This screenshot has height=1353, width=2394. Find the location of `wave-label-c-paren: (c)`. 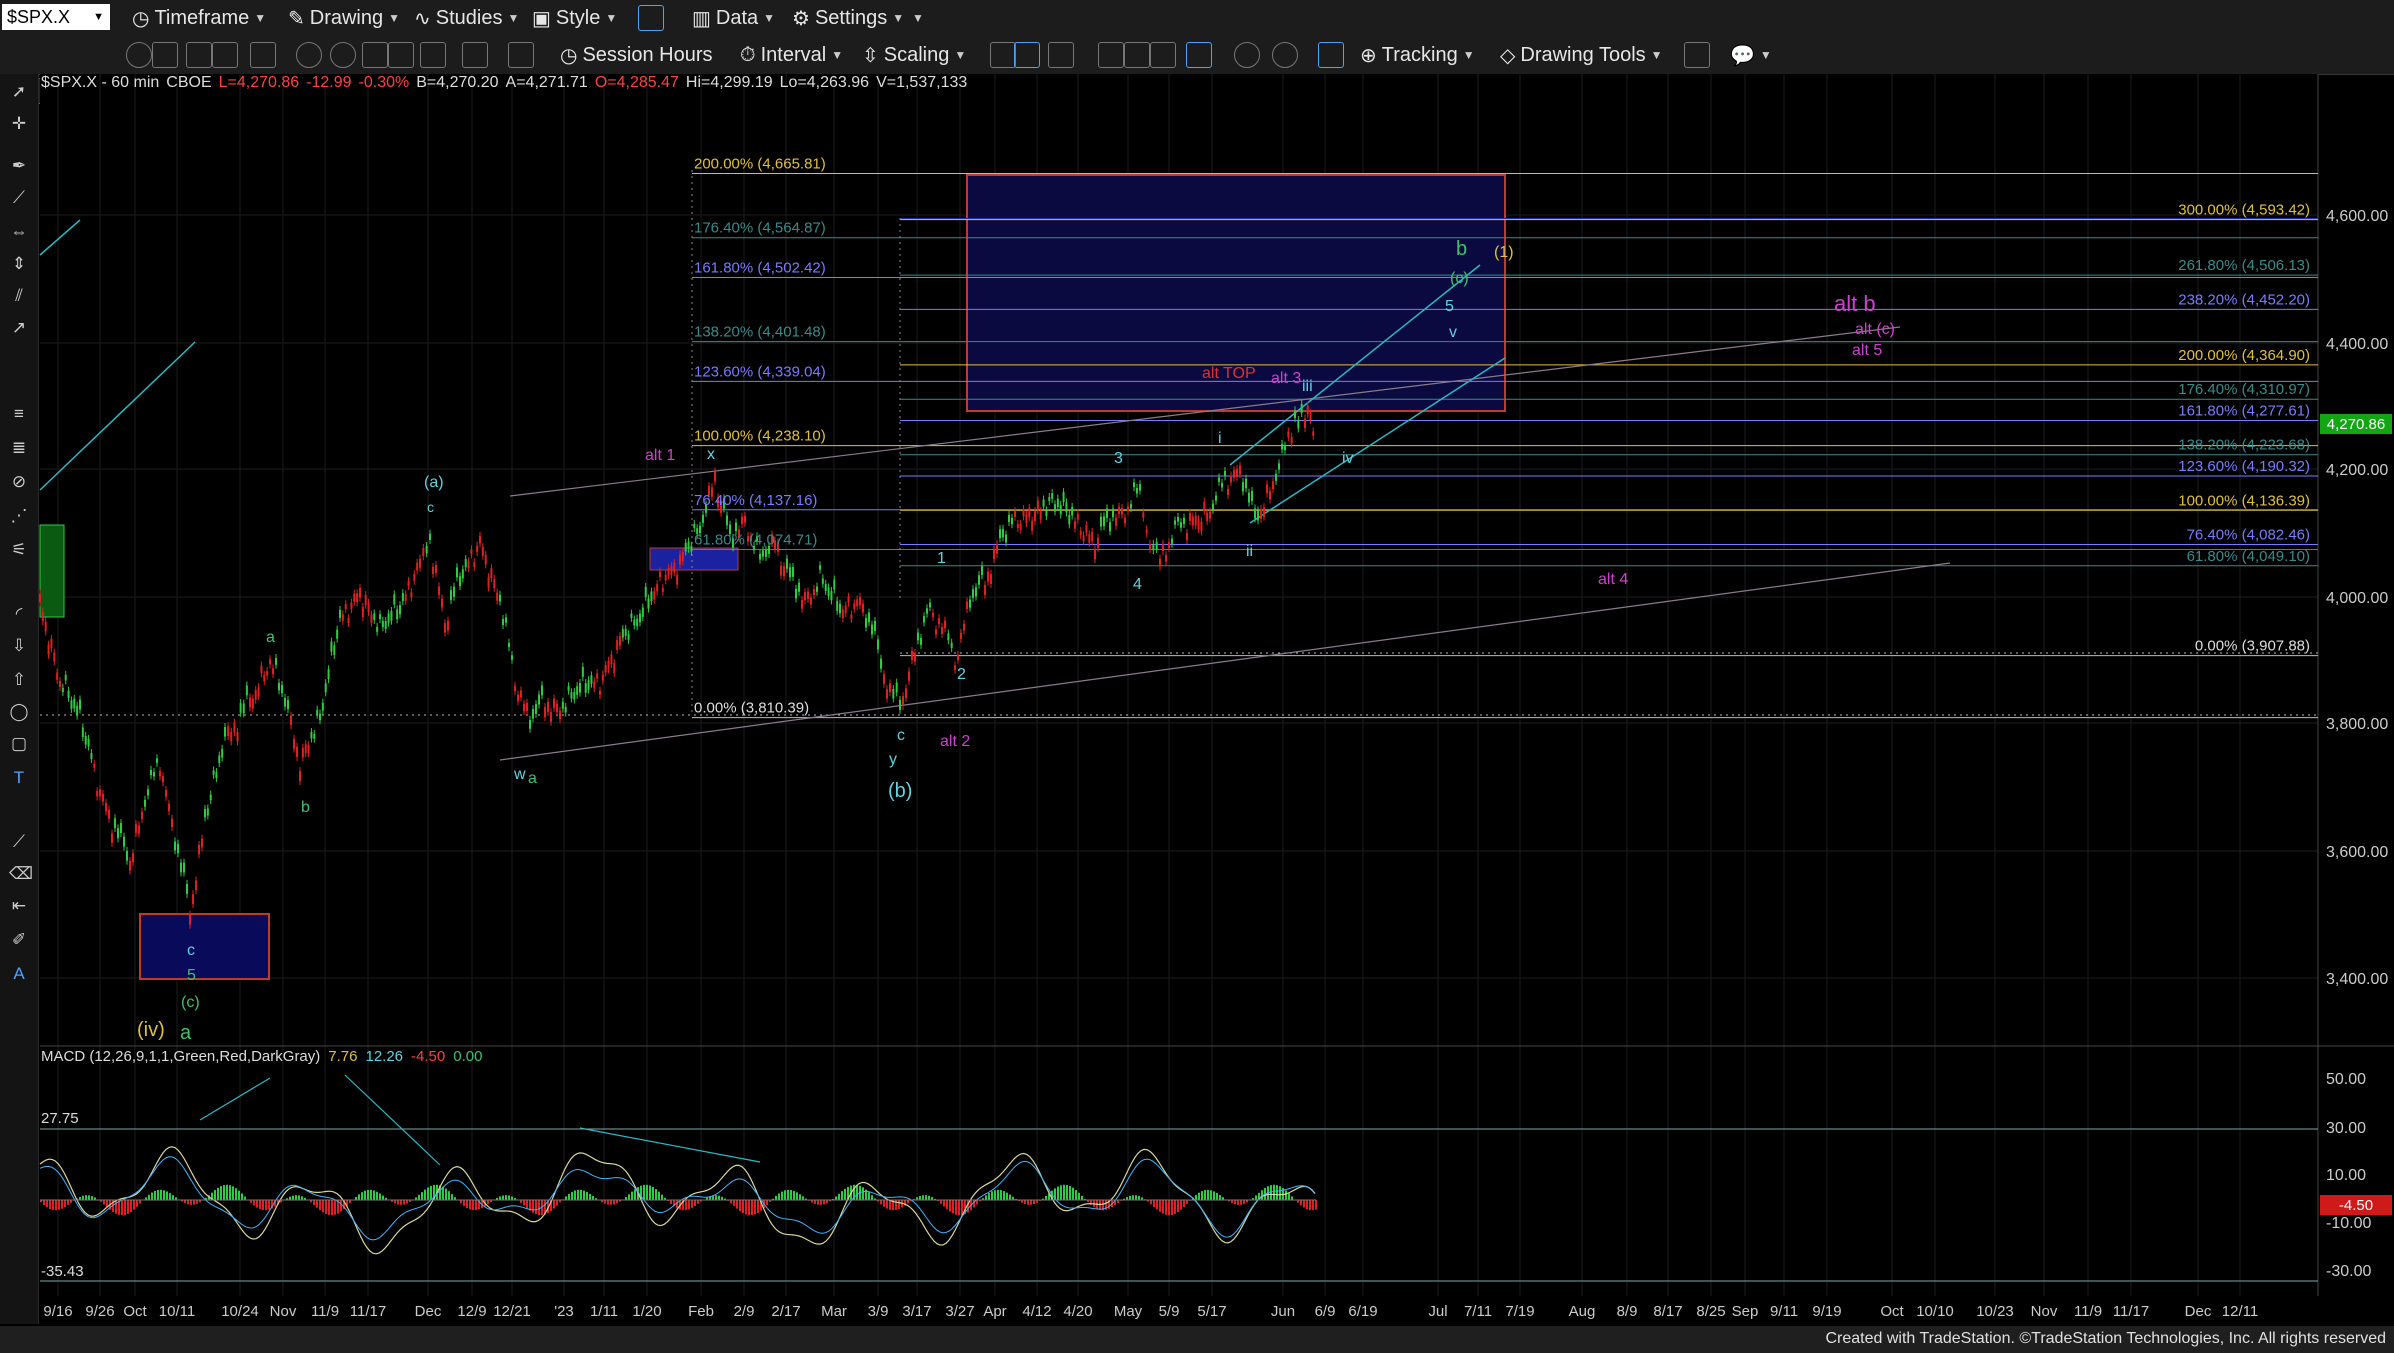

wave-label-c-paren: (c) is located at coordinates (190, 1002).